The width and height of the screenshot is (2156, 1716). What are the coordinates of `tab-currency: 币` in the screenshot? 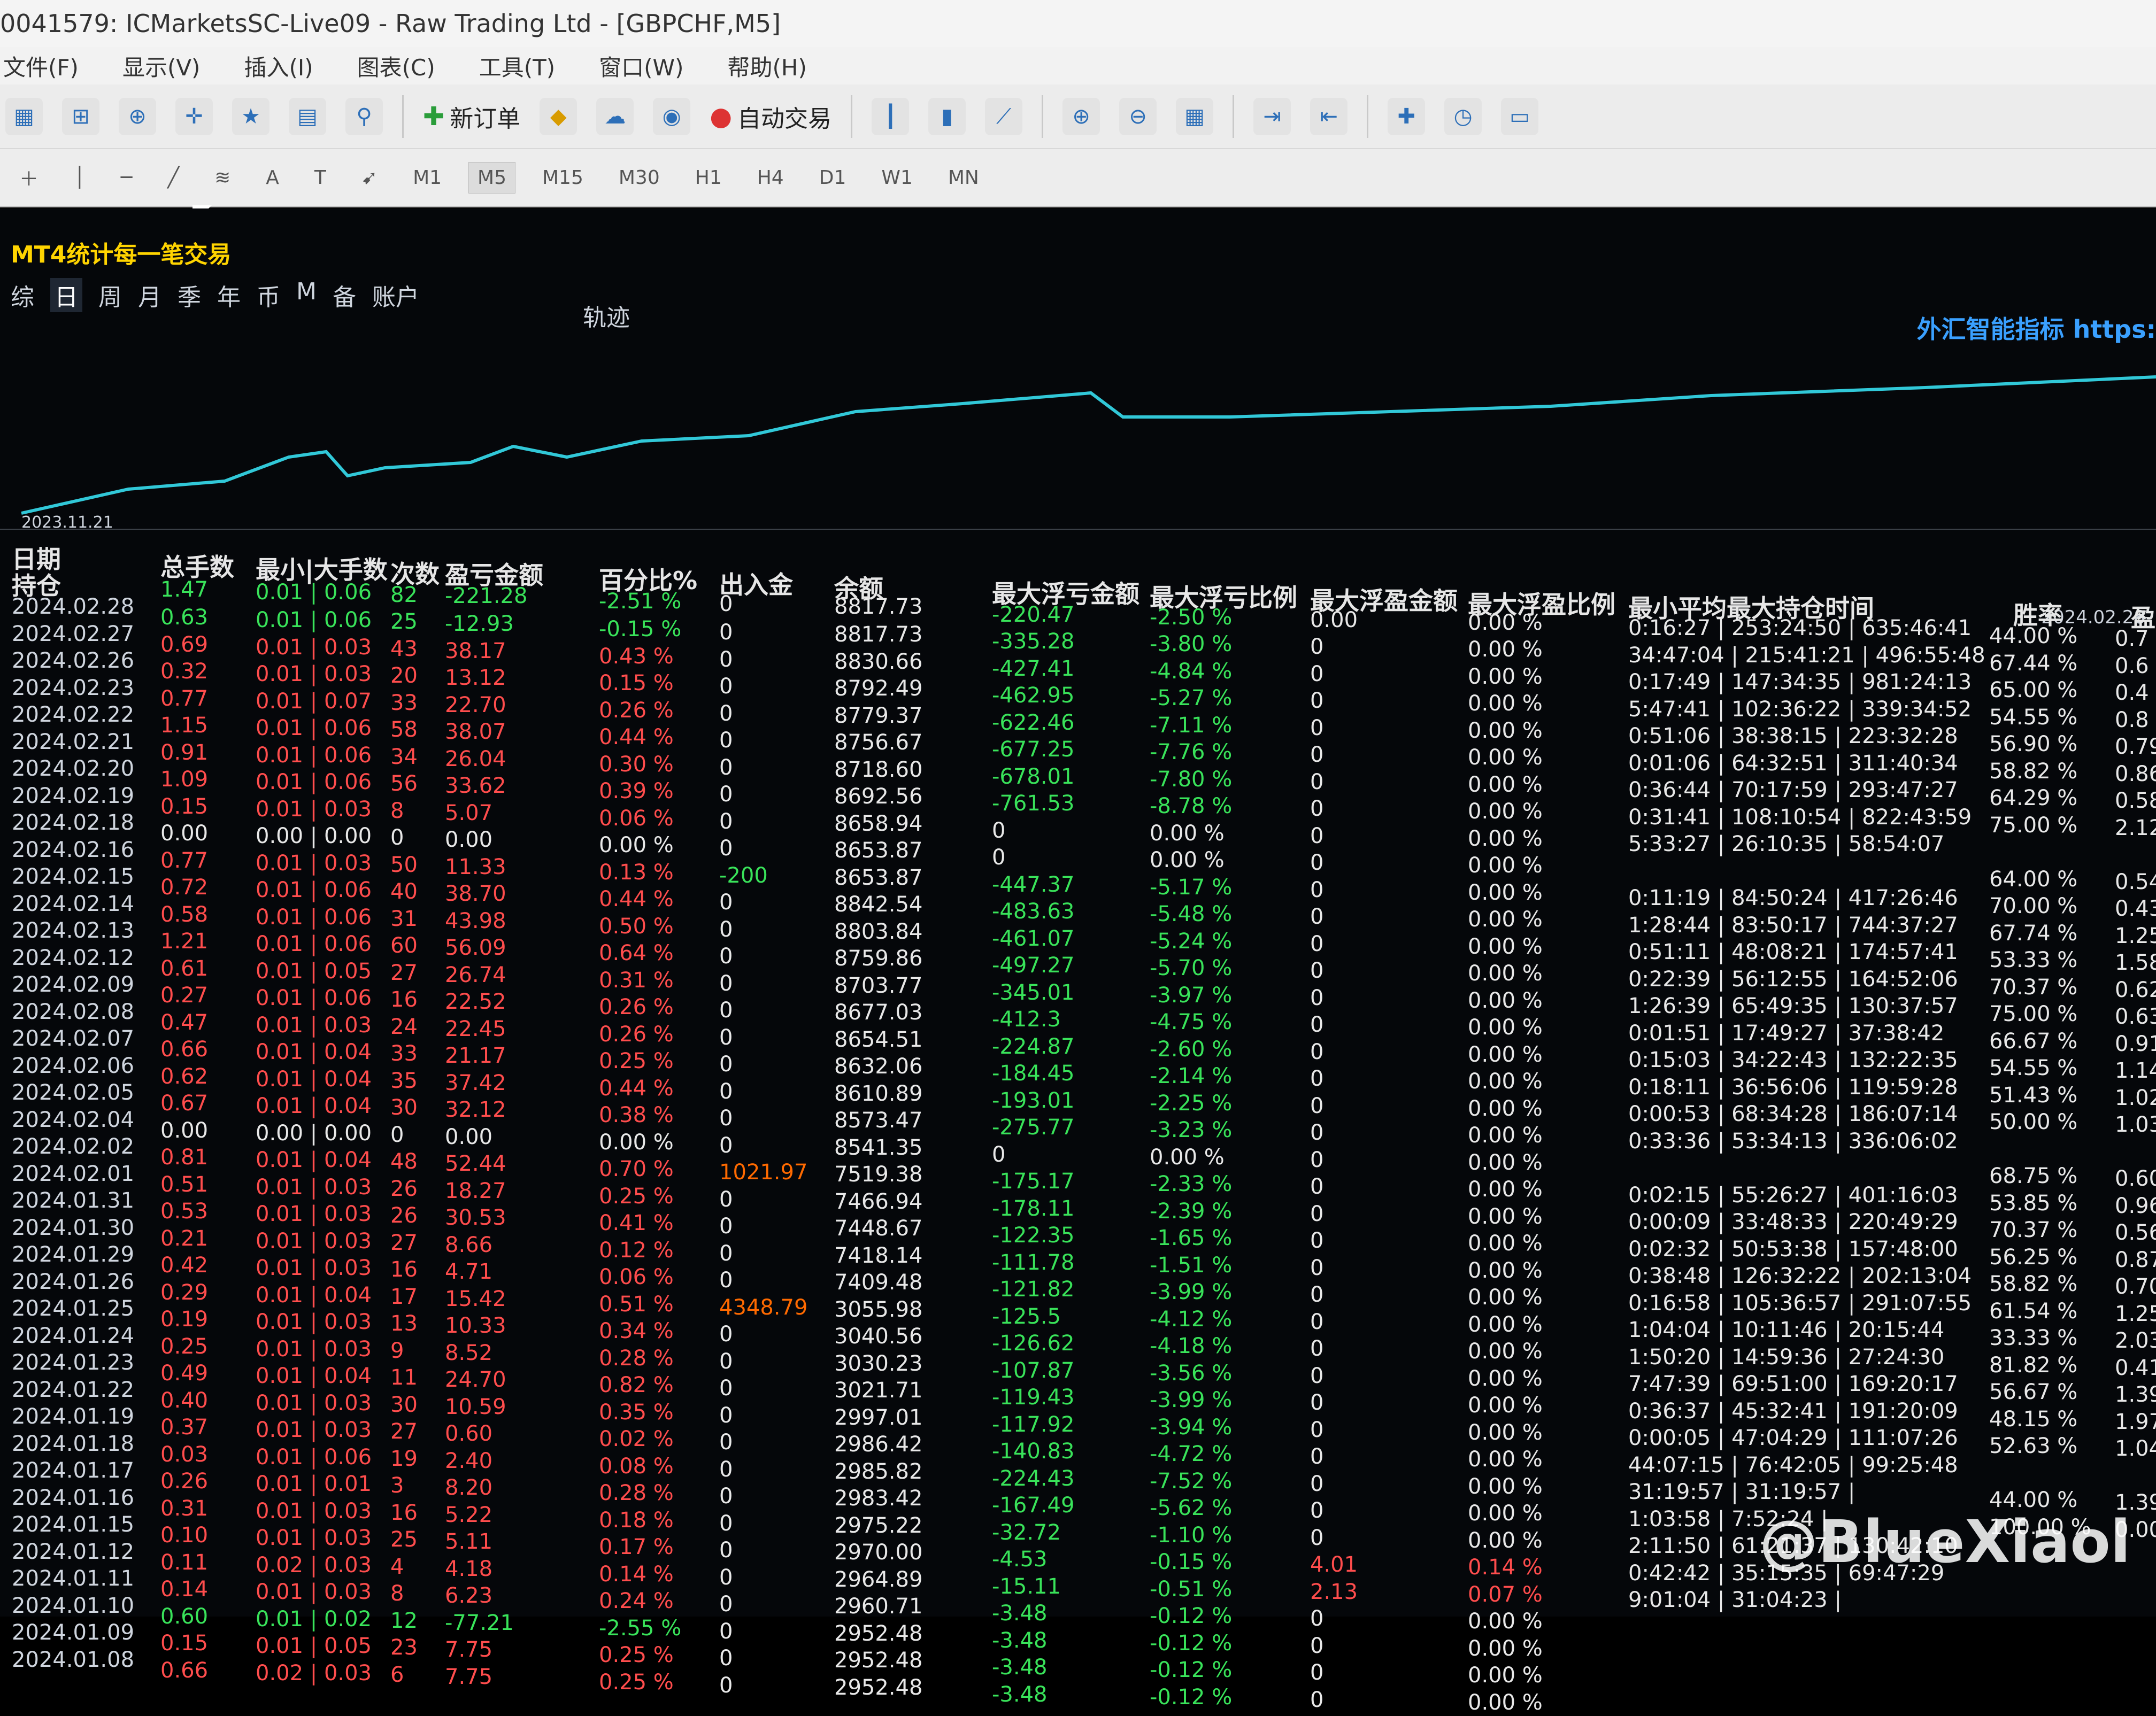 It's located at (268, 295).